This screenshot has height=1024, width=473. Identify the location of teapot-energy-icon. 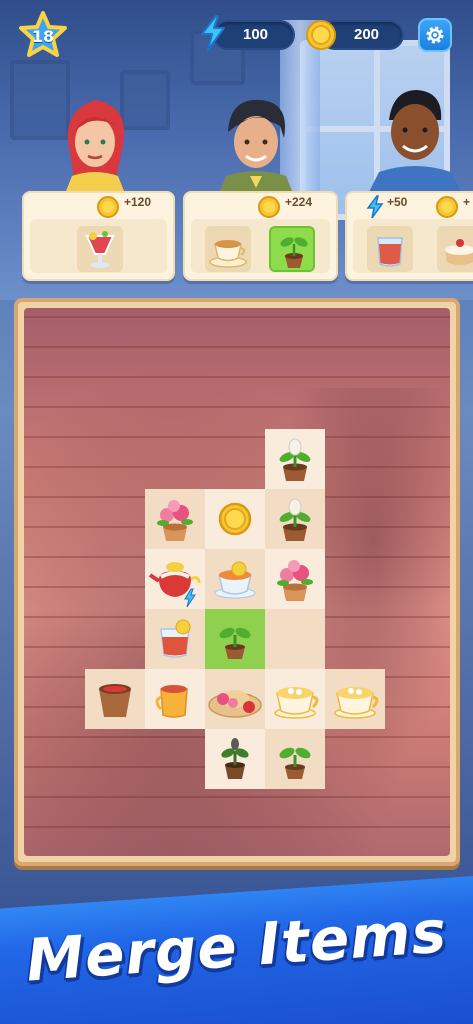
(175, 579).